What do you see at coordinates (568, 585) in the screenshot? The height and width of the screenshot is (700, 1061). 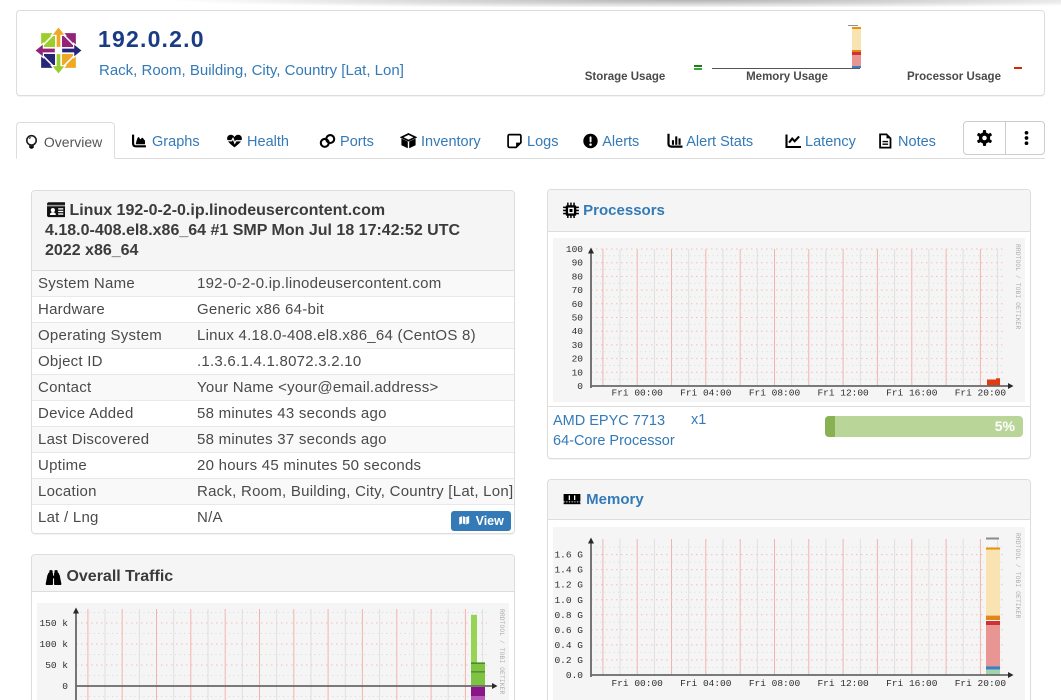 I see `svg-text: 1.2 G` at bounding box center [568, 585].